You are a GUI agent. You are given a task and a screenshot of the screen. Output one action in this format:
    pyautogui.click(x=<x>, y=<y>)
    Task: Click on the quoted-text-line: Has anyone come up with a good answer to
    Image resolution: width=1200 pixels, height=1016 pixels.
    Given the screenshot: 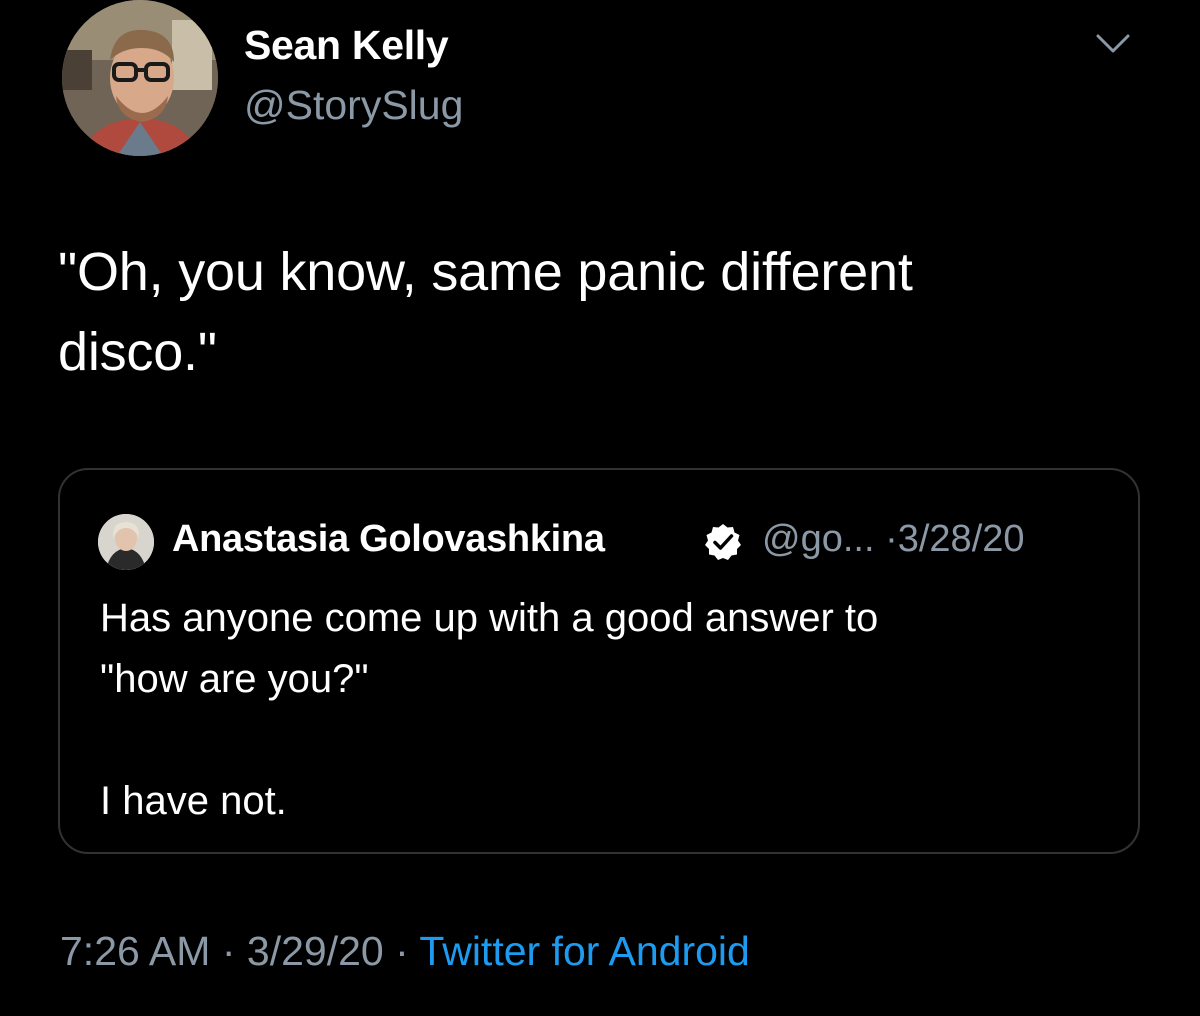 What is the action you would take?
    pyautogui.click(x=489, y=618)
    